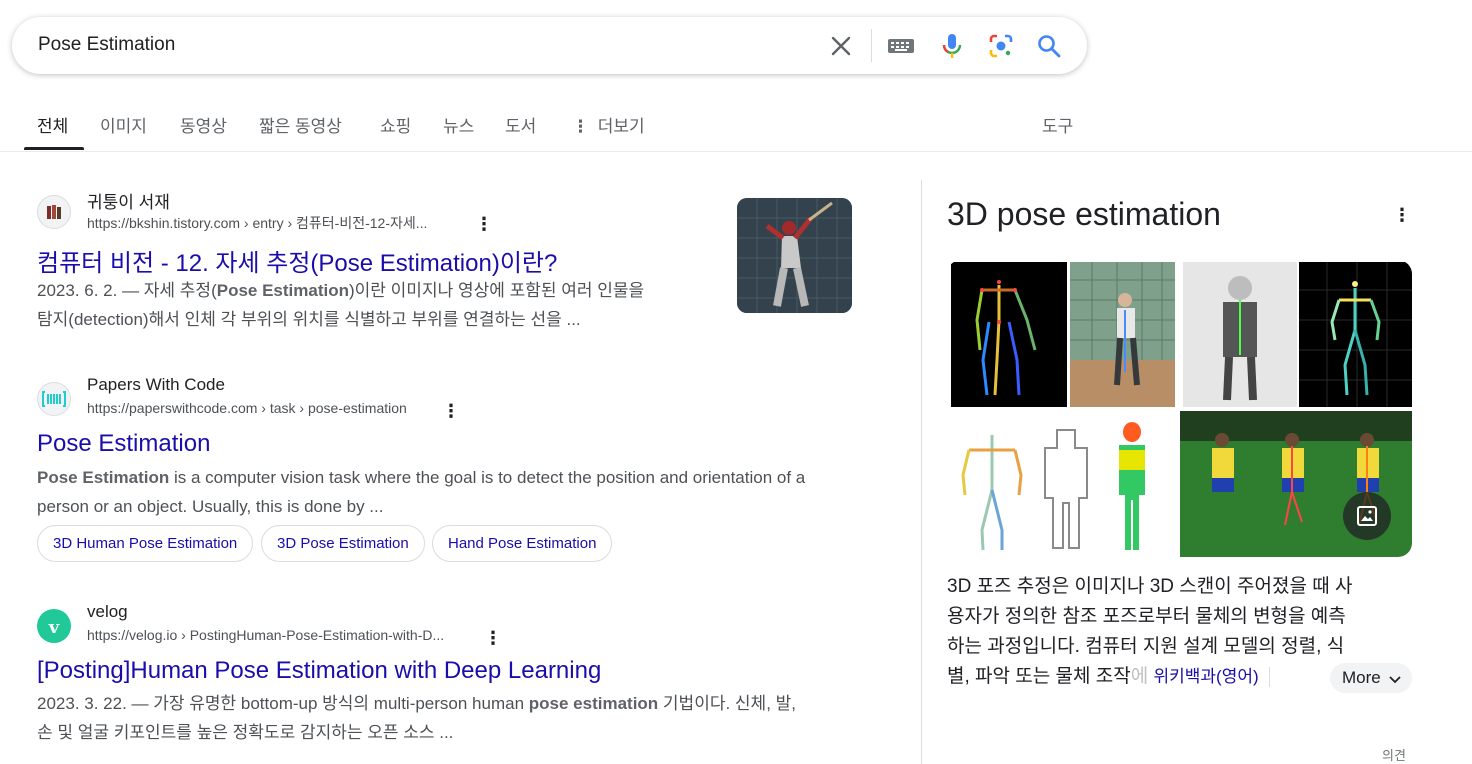 This screenshot has width=1472, height=764. I want to click on tabs-divider, so click(736, 151).